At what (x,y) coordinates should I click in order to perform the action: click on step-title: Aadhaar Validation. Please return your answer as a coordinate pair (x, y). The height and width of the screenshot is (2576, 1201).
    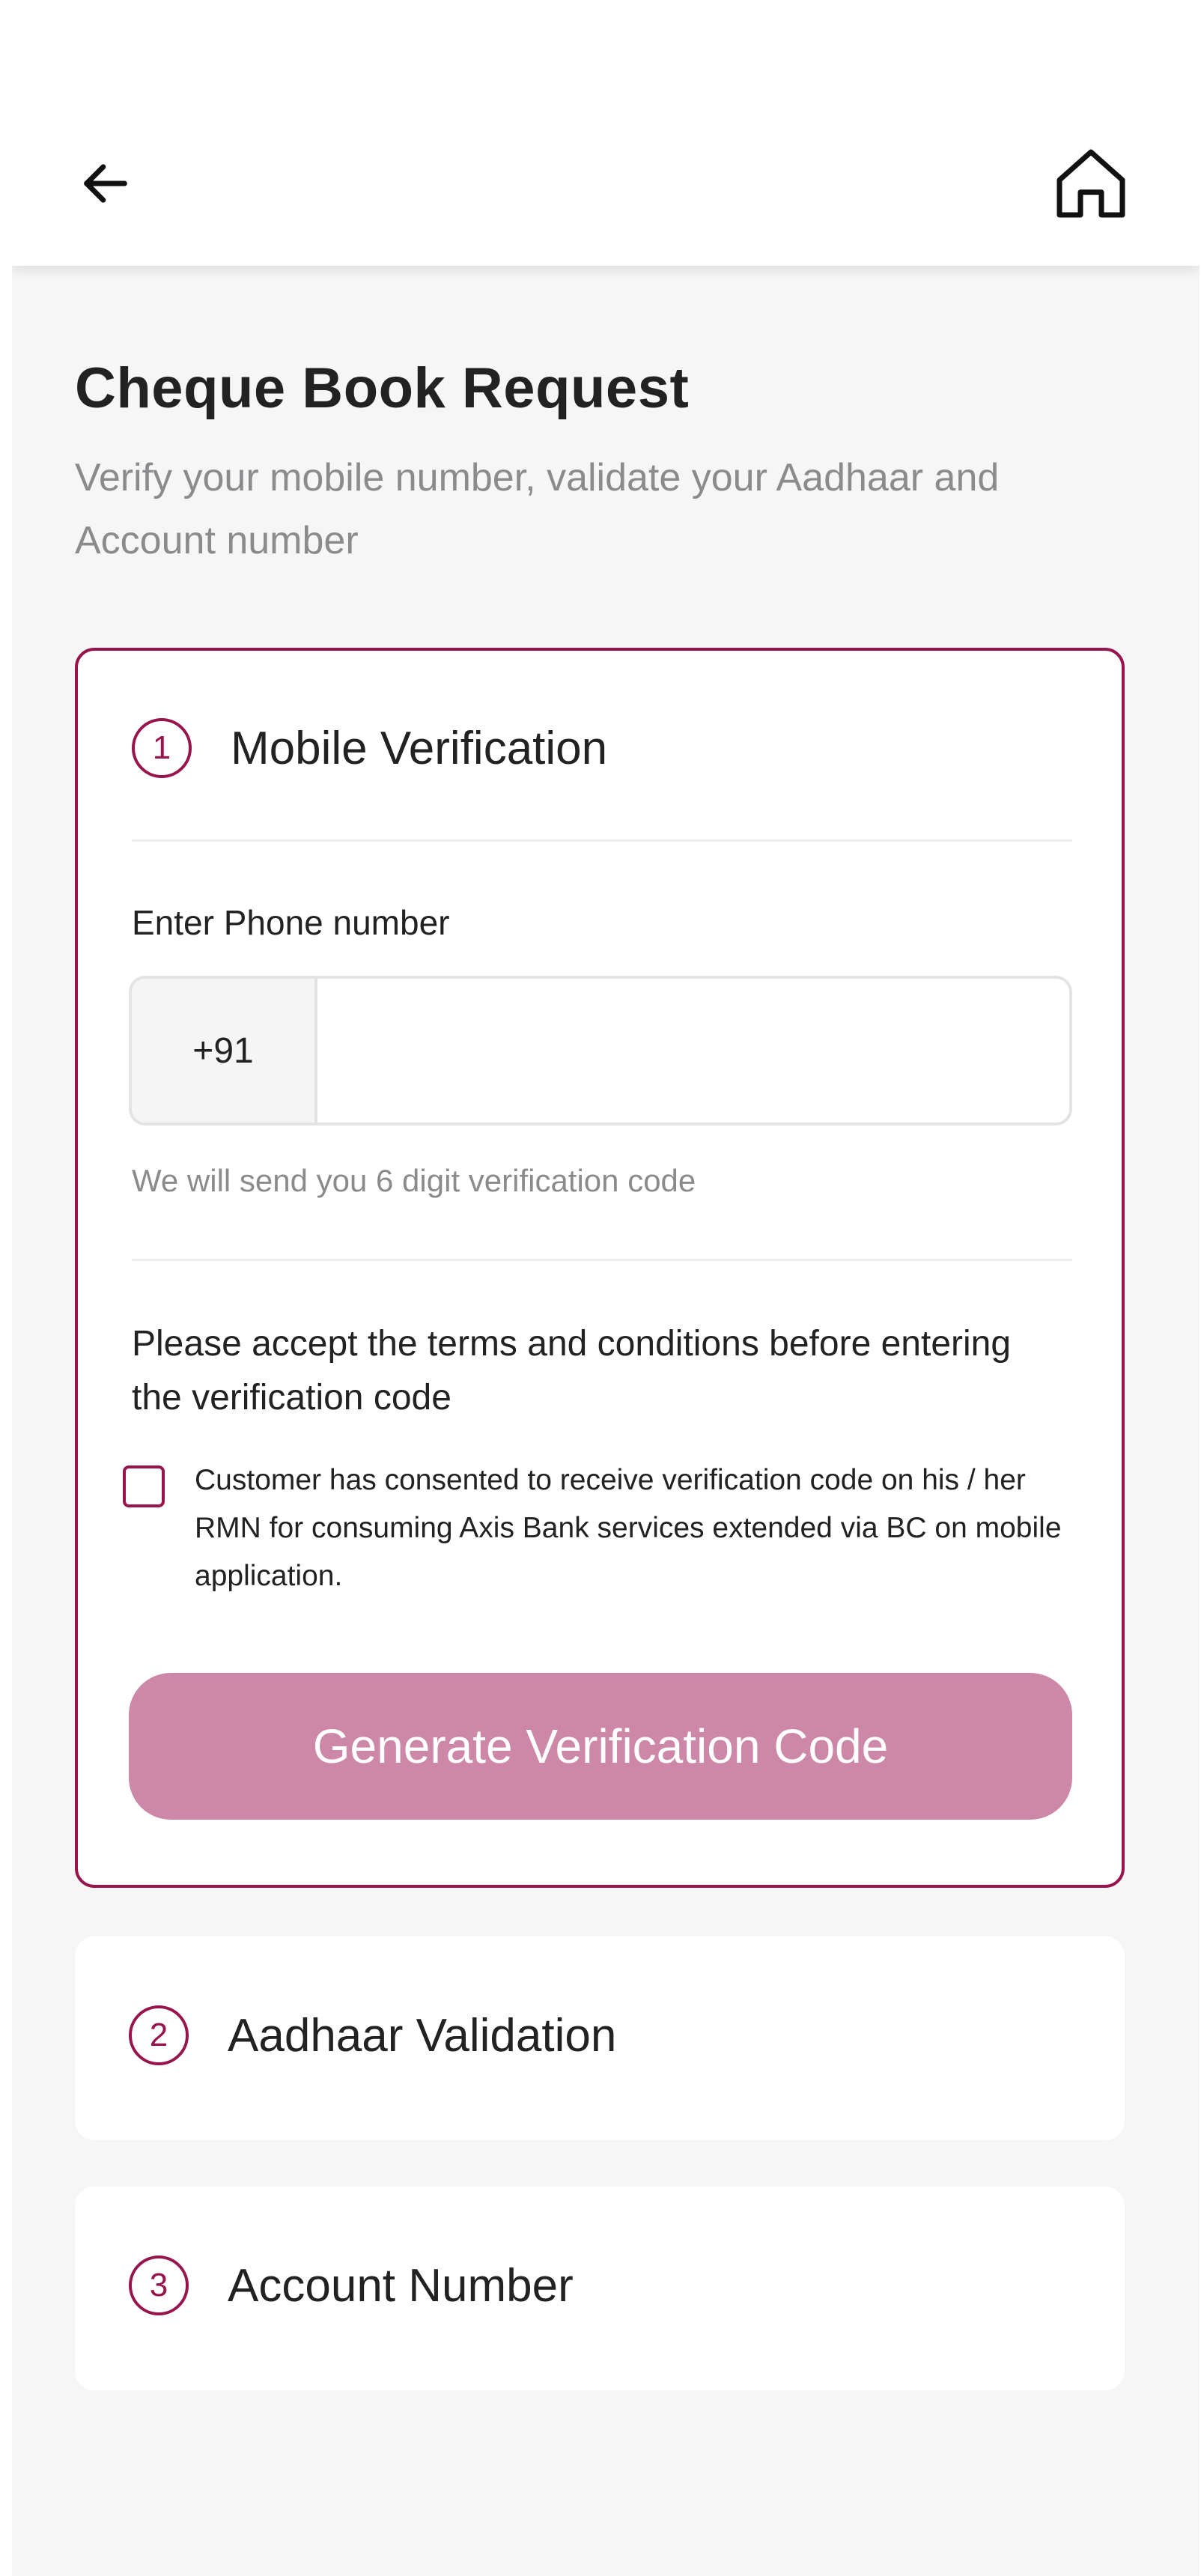
    Looking at the image, I should click on (422, 2035).